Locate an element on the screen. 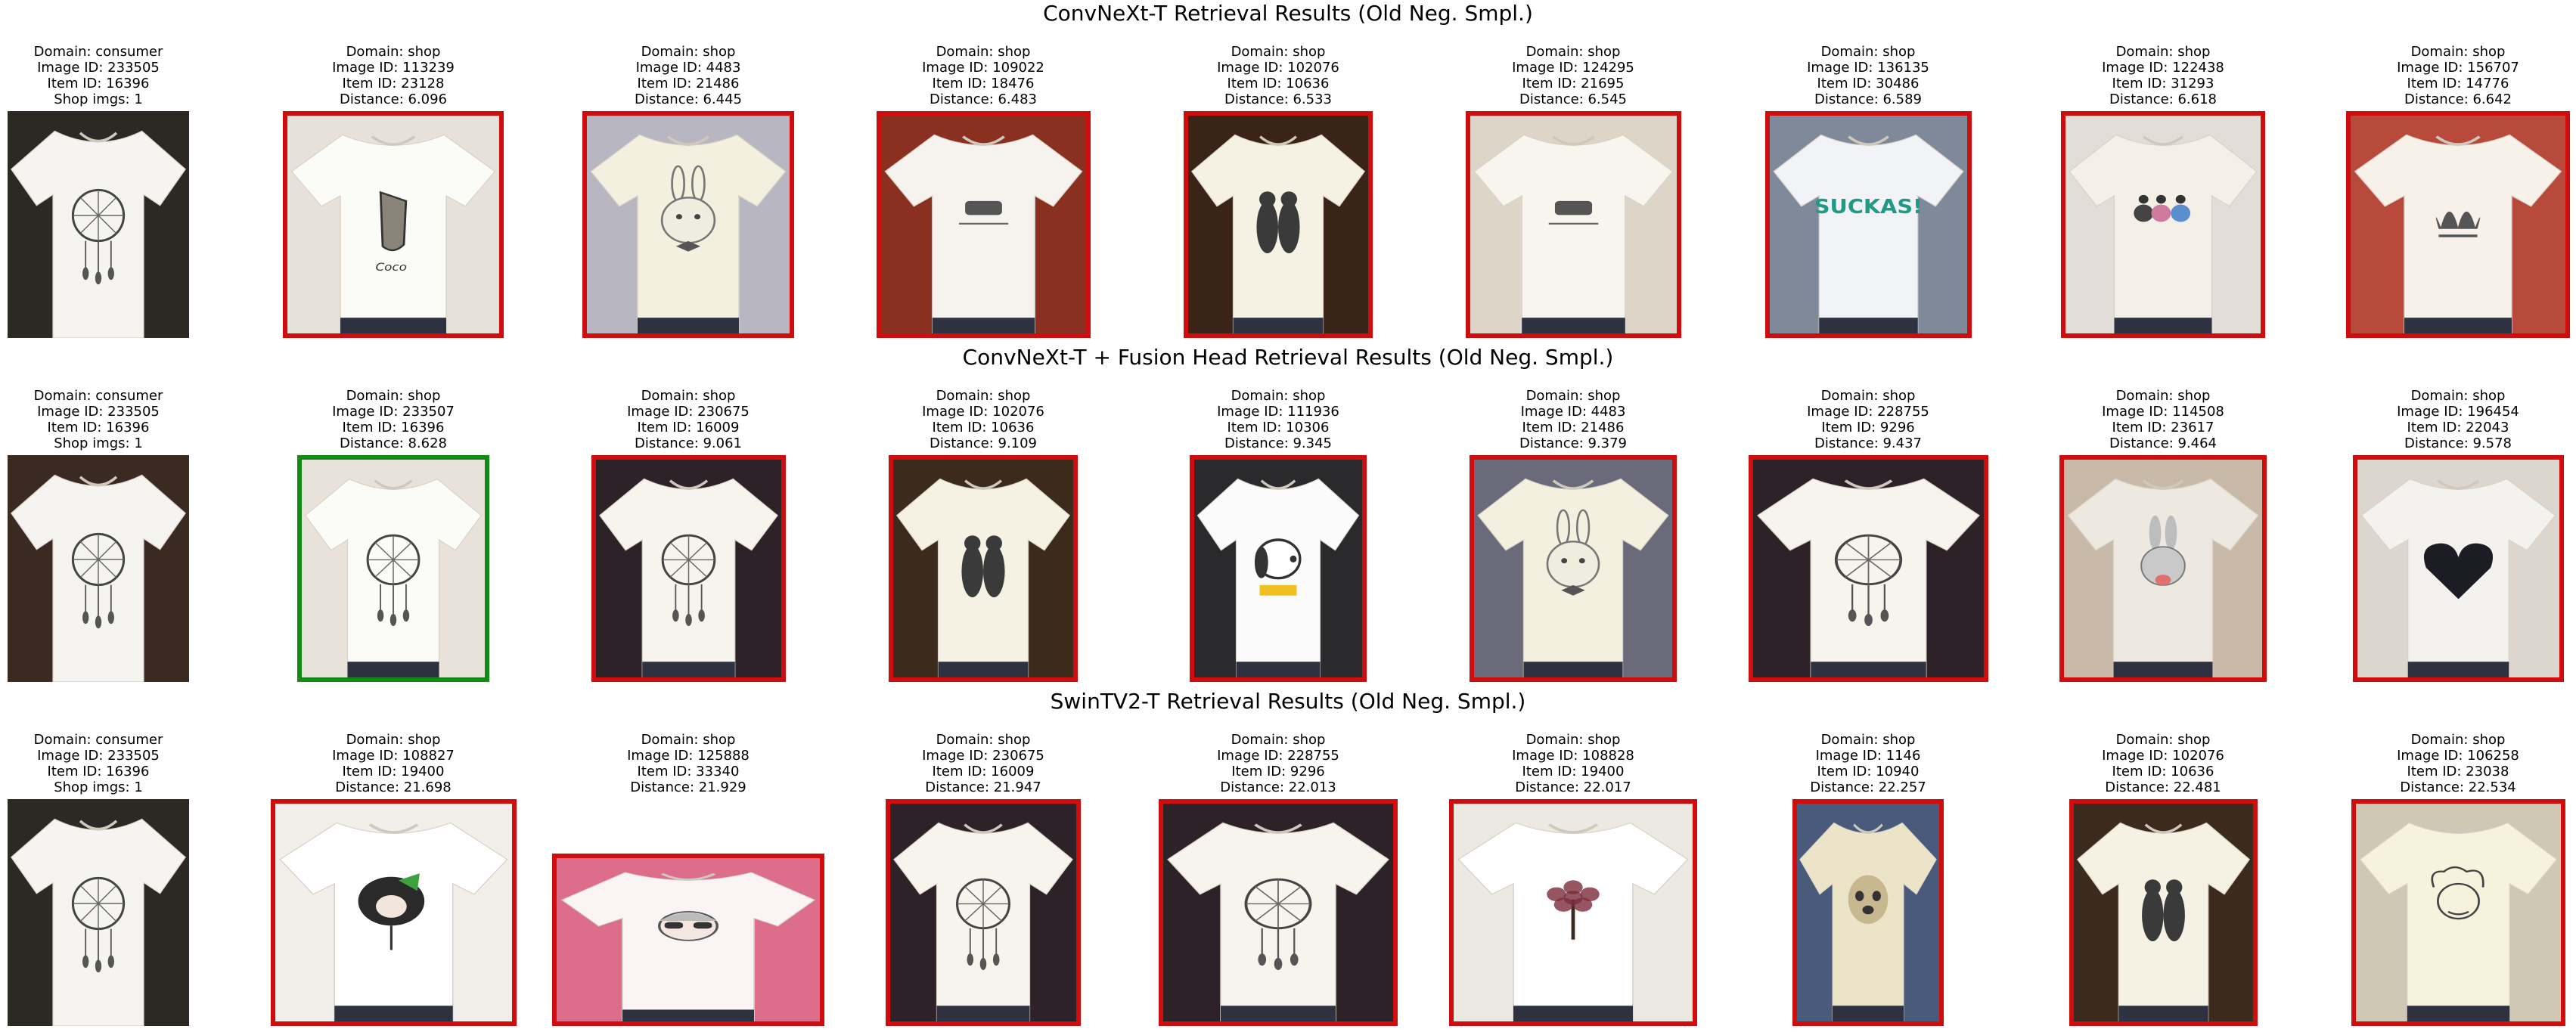 Image resolution: width=2576 pixels, height=1032 pixels. distance-label: Distance: 6.445 is located at coordinates (688, 99).